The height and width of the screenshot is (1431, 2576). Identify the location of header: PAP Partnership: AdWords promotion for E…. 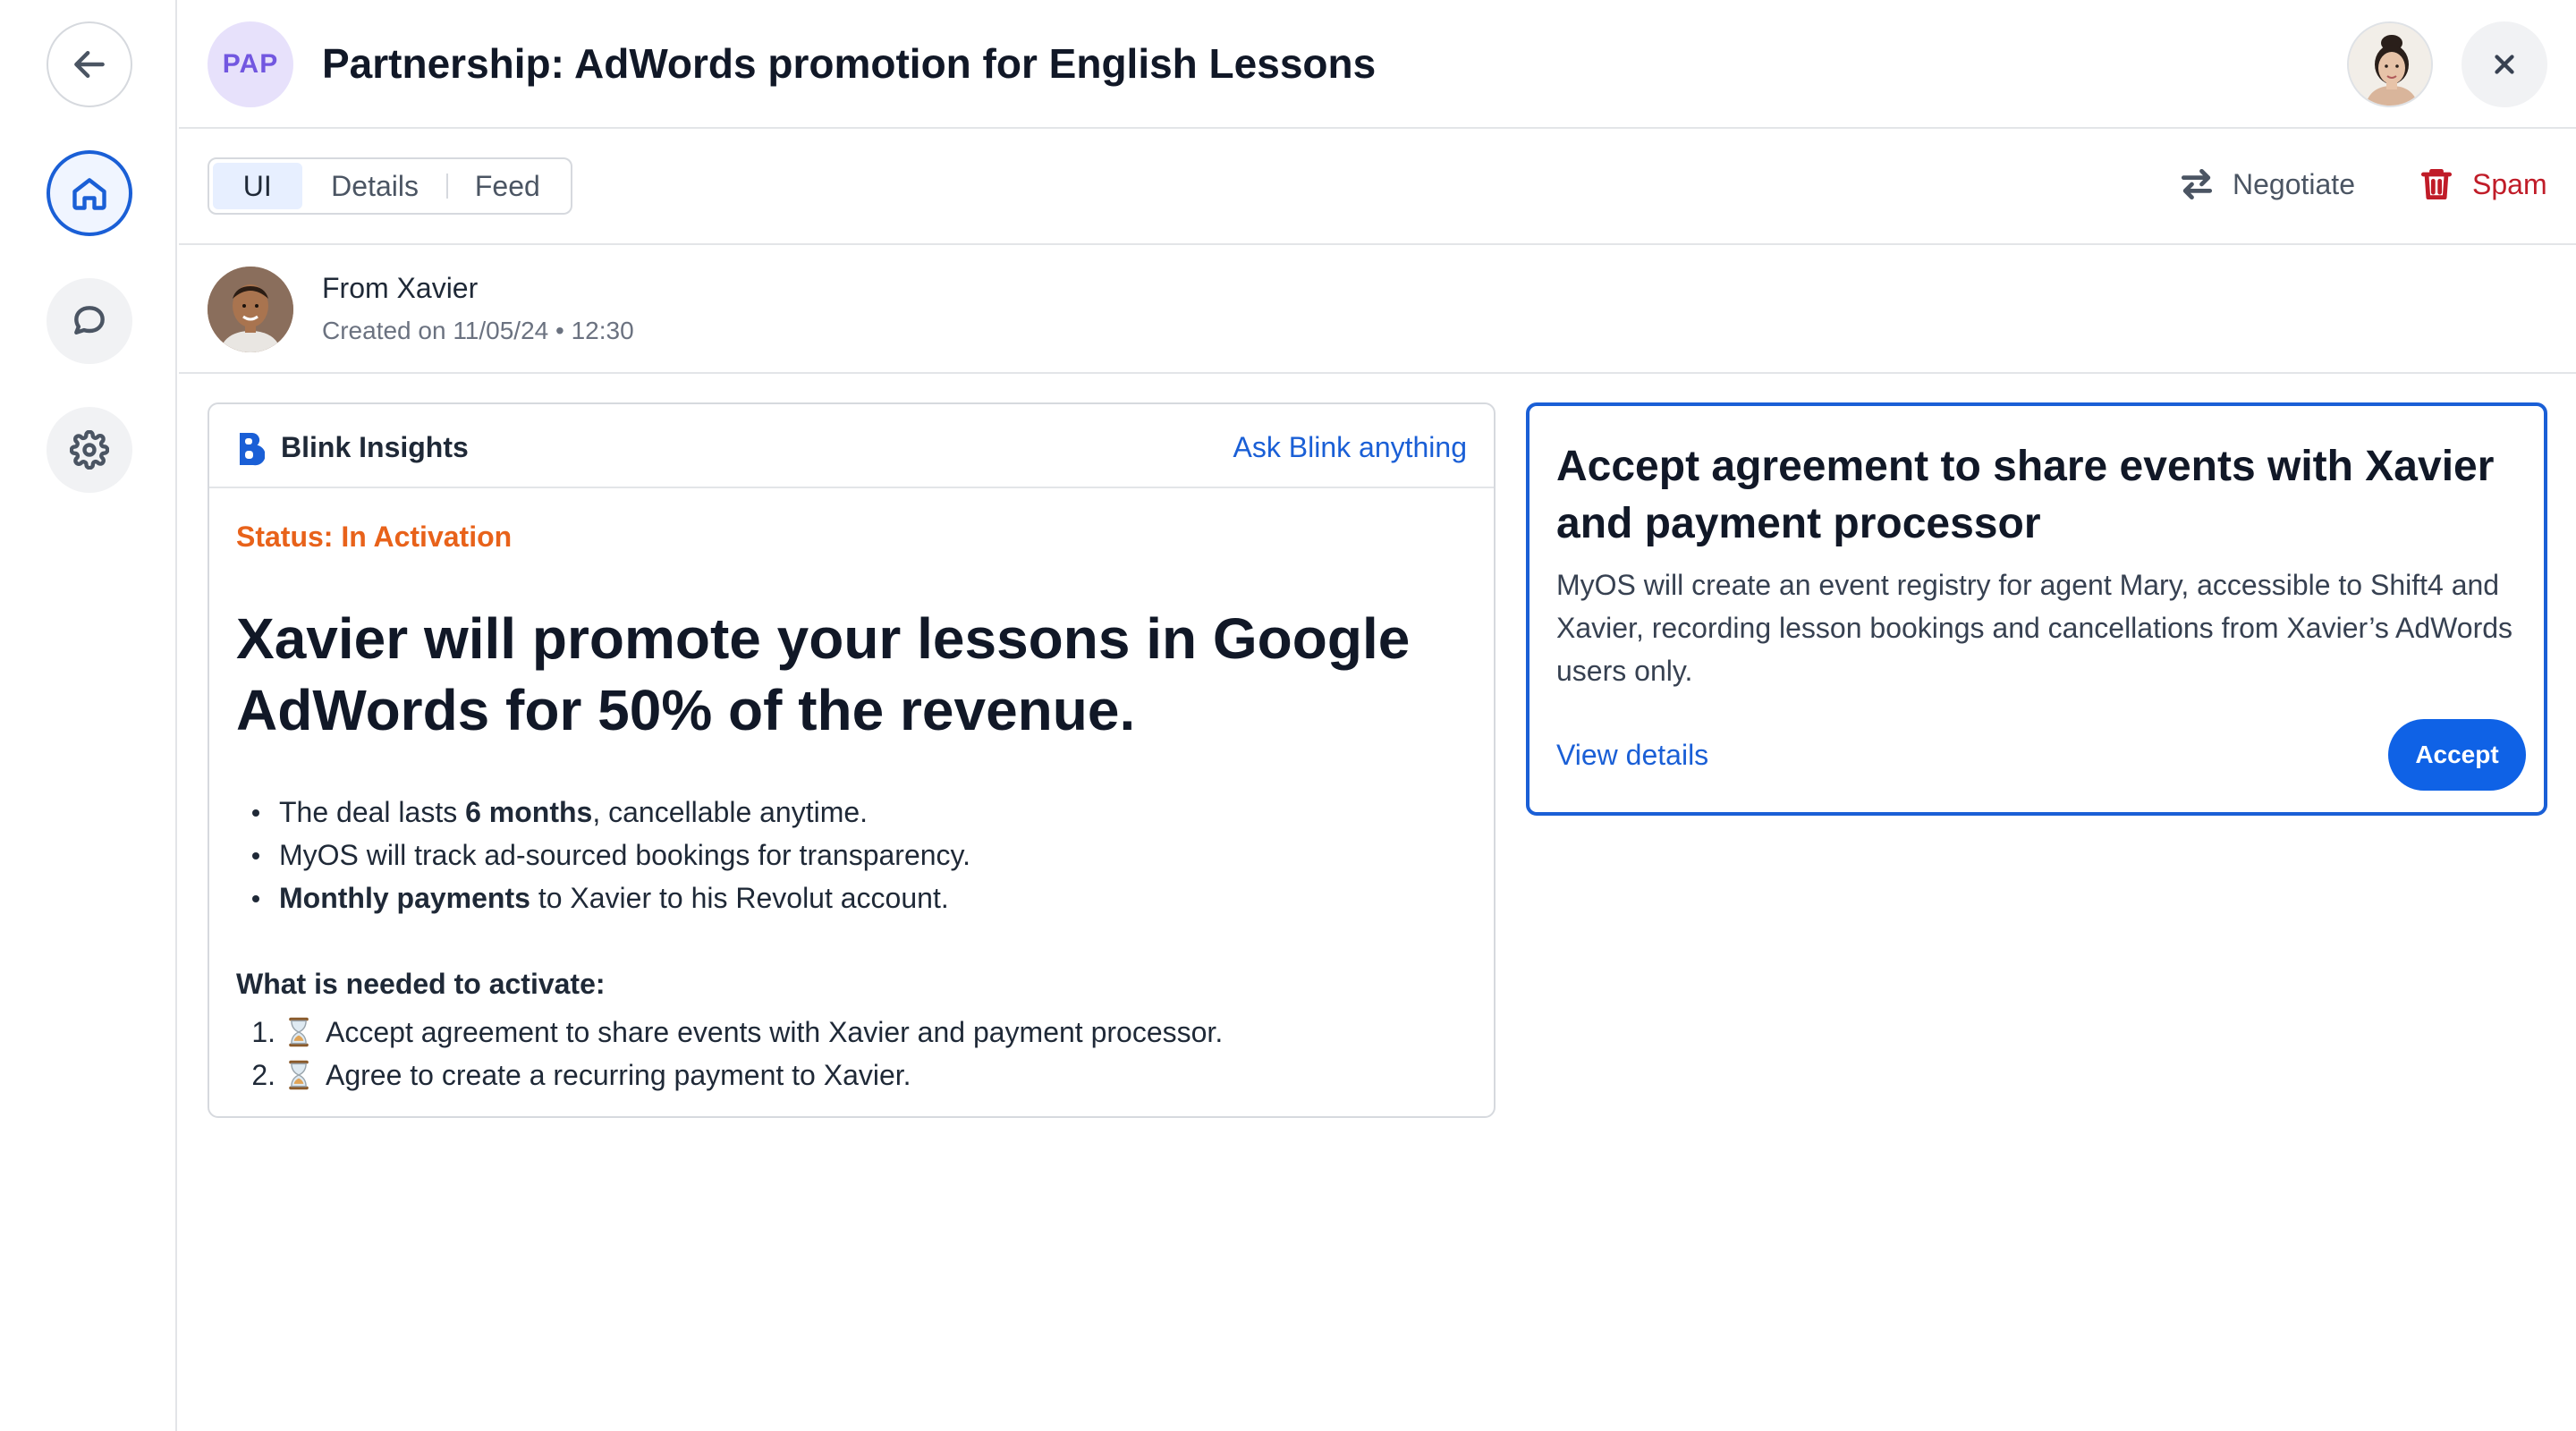
(1377, 65).